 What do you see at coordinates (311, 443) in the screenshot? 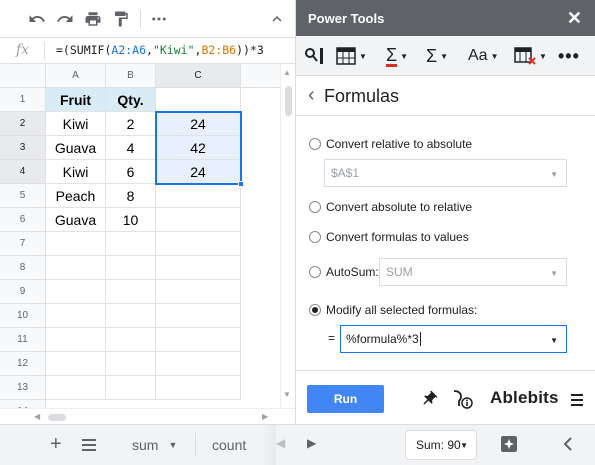
I see `scroll-tabs-right-icon: ▶` at bounding box center [311, 443].